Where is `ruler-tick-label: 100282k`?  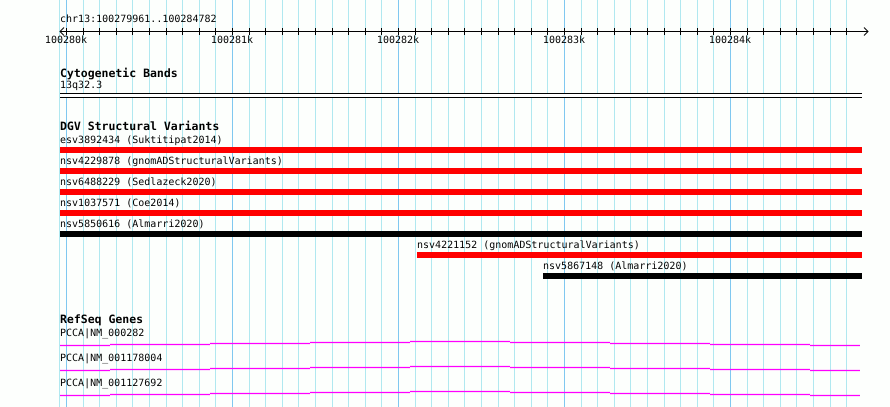
ruler-tick-label: 100282k is located at coordinates (398, 41).